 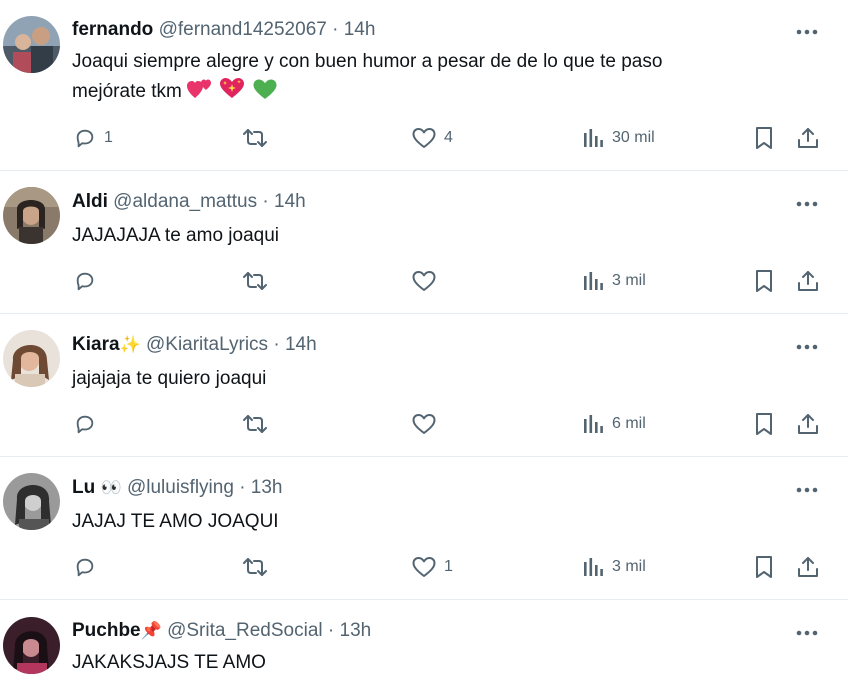 What do you see at coordinates (151, 631) in the screenshot?
I see `pushpin-icon: 📌` at bounding box center [151, 631].